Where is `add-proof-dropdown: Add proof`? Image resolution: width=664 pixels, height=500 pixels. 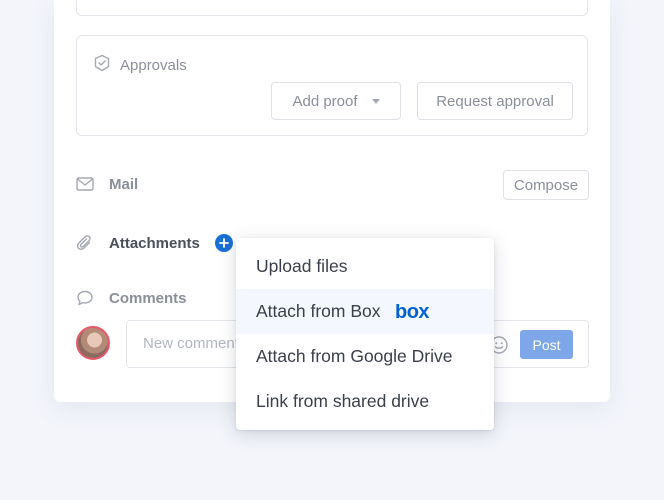
add-proof-dropdown: Add proof is located at coordinates (336, 101).